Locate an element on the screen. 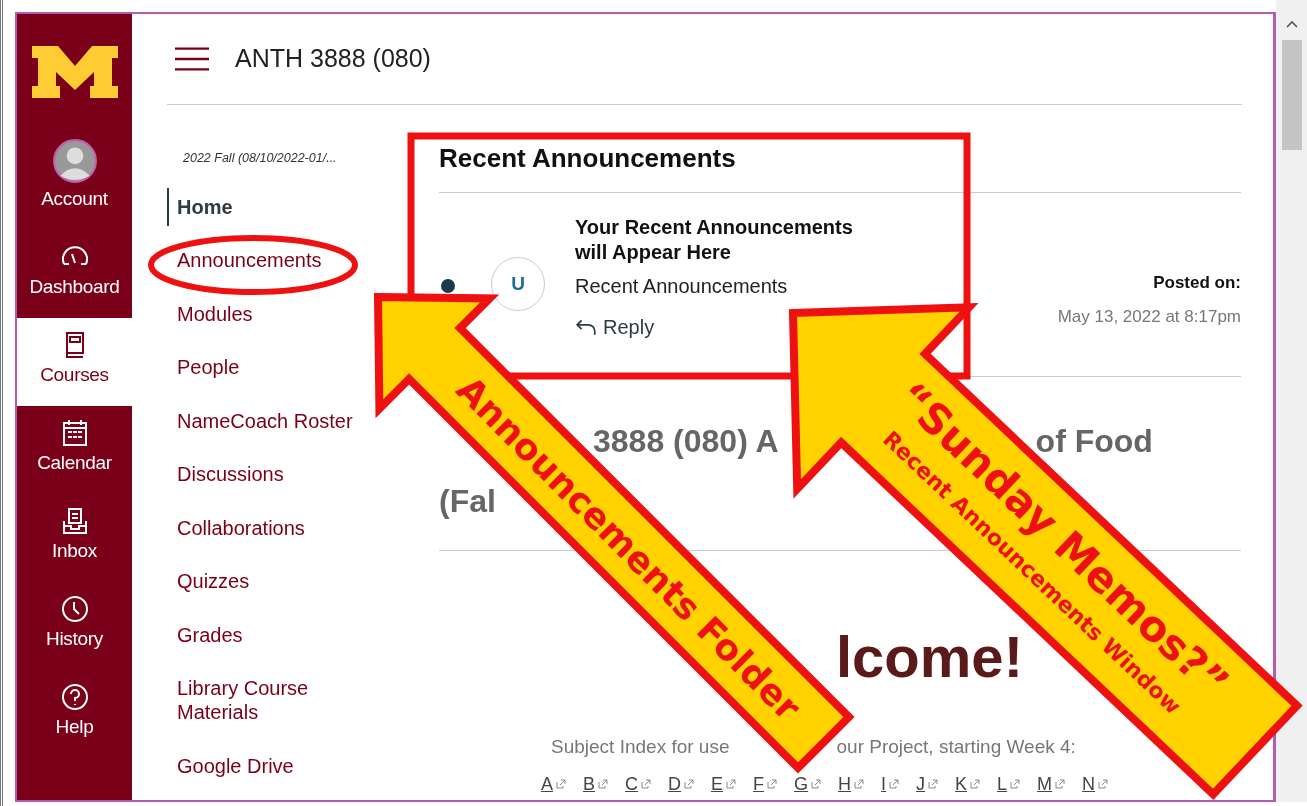  global-nav-item: Help is located at coordinates (74, 714).